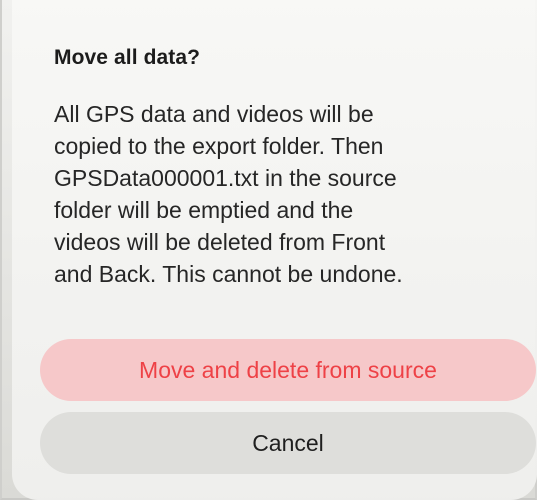 Image resolution: width=537 pixels, height=500 pixels. What do you see at coordinates (288, 370) in the screenshot?
I see `move-and-delete-button: Move and delete from source` at bounding box center [288, 370].